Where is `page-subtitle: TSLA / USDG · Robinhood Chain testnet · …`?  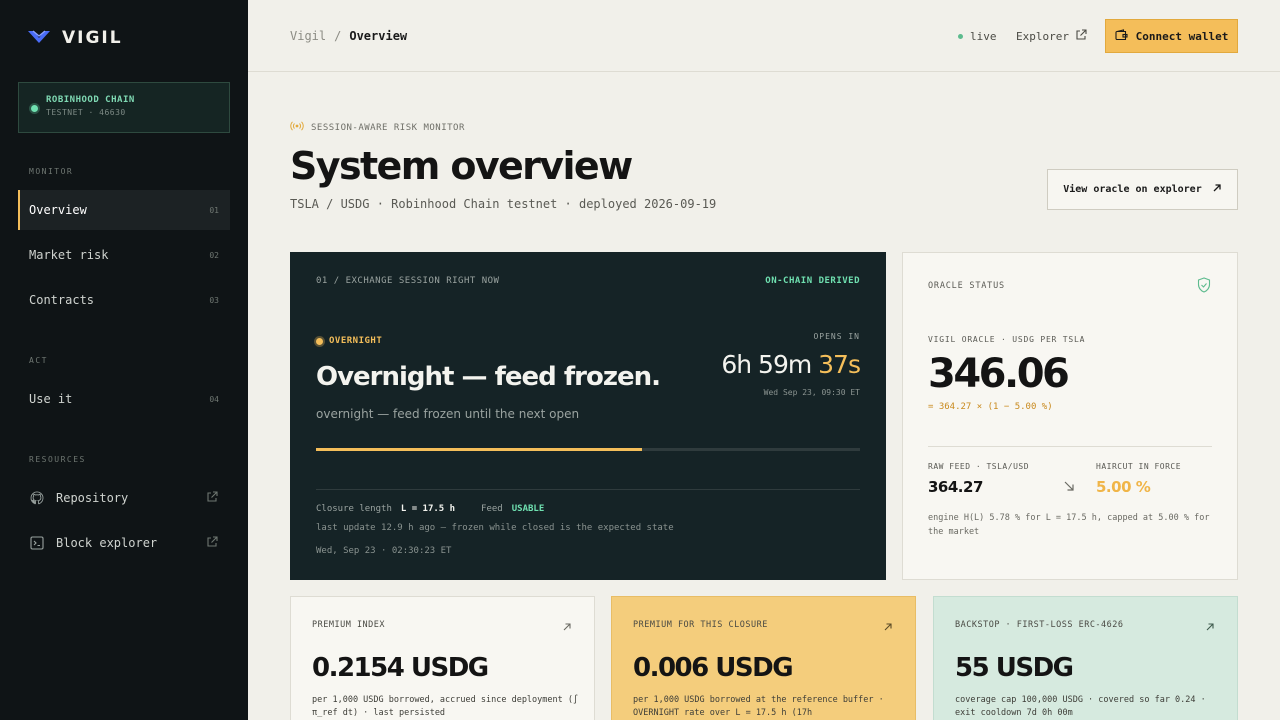 page-subtitle: TSLA / USDG · Robinhood Chain testnet · … is located at coordinates (503, 204).